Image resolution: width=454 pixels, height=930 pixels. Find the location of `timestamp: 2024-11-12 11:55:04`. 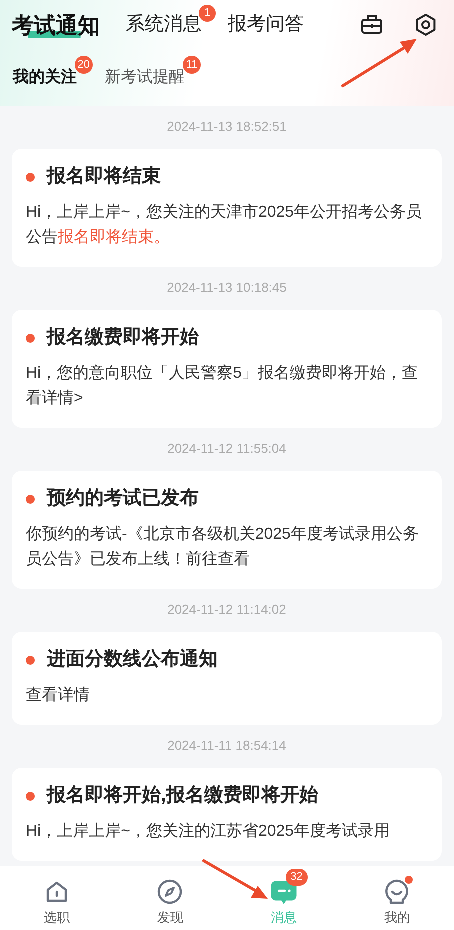

timestamp: 2024-11-12 11:55:04 is located at coordinates (227, 449).